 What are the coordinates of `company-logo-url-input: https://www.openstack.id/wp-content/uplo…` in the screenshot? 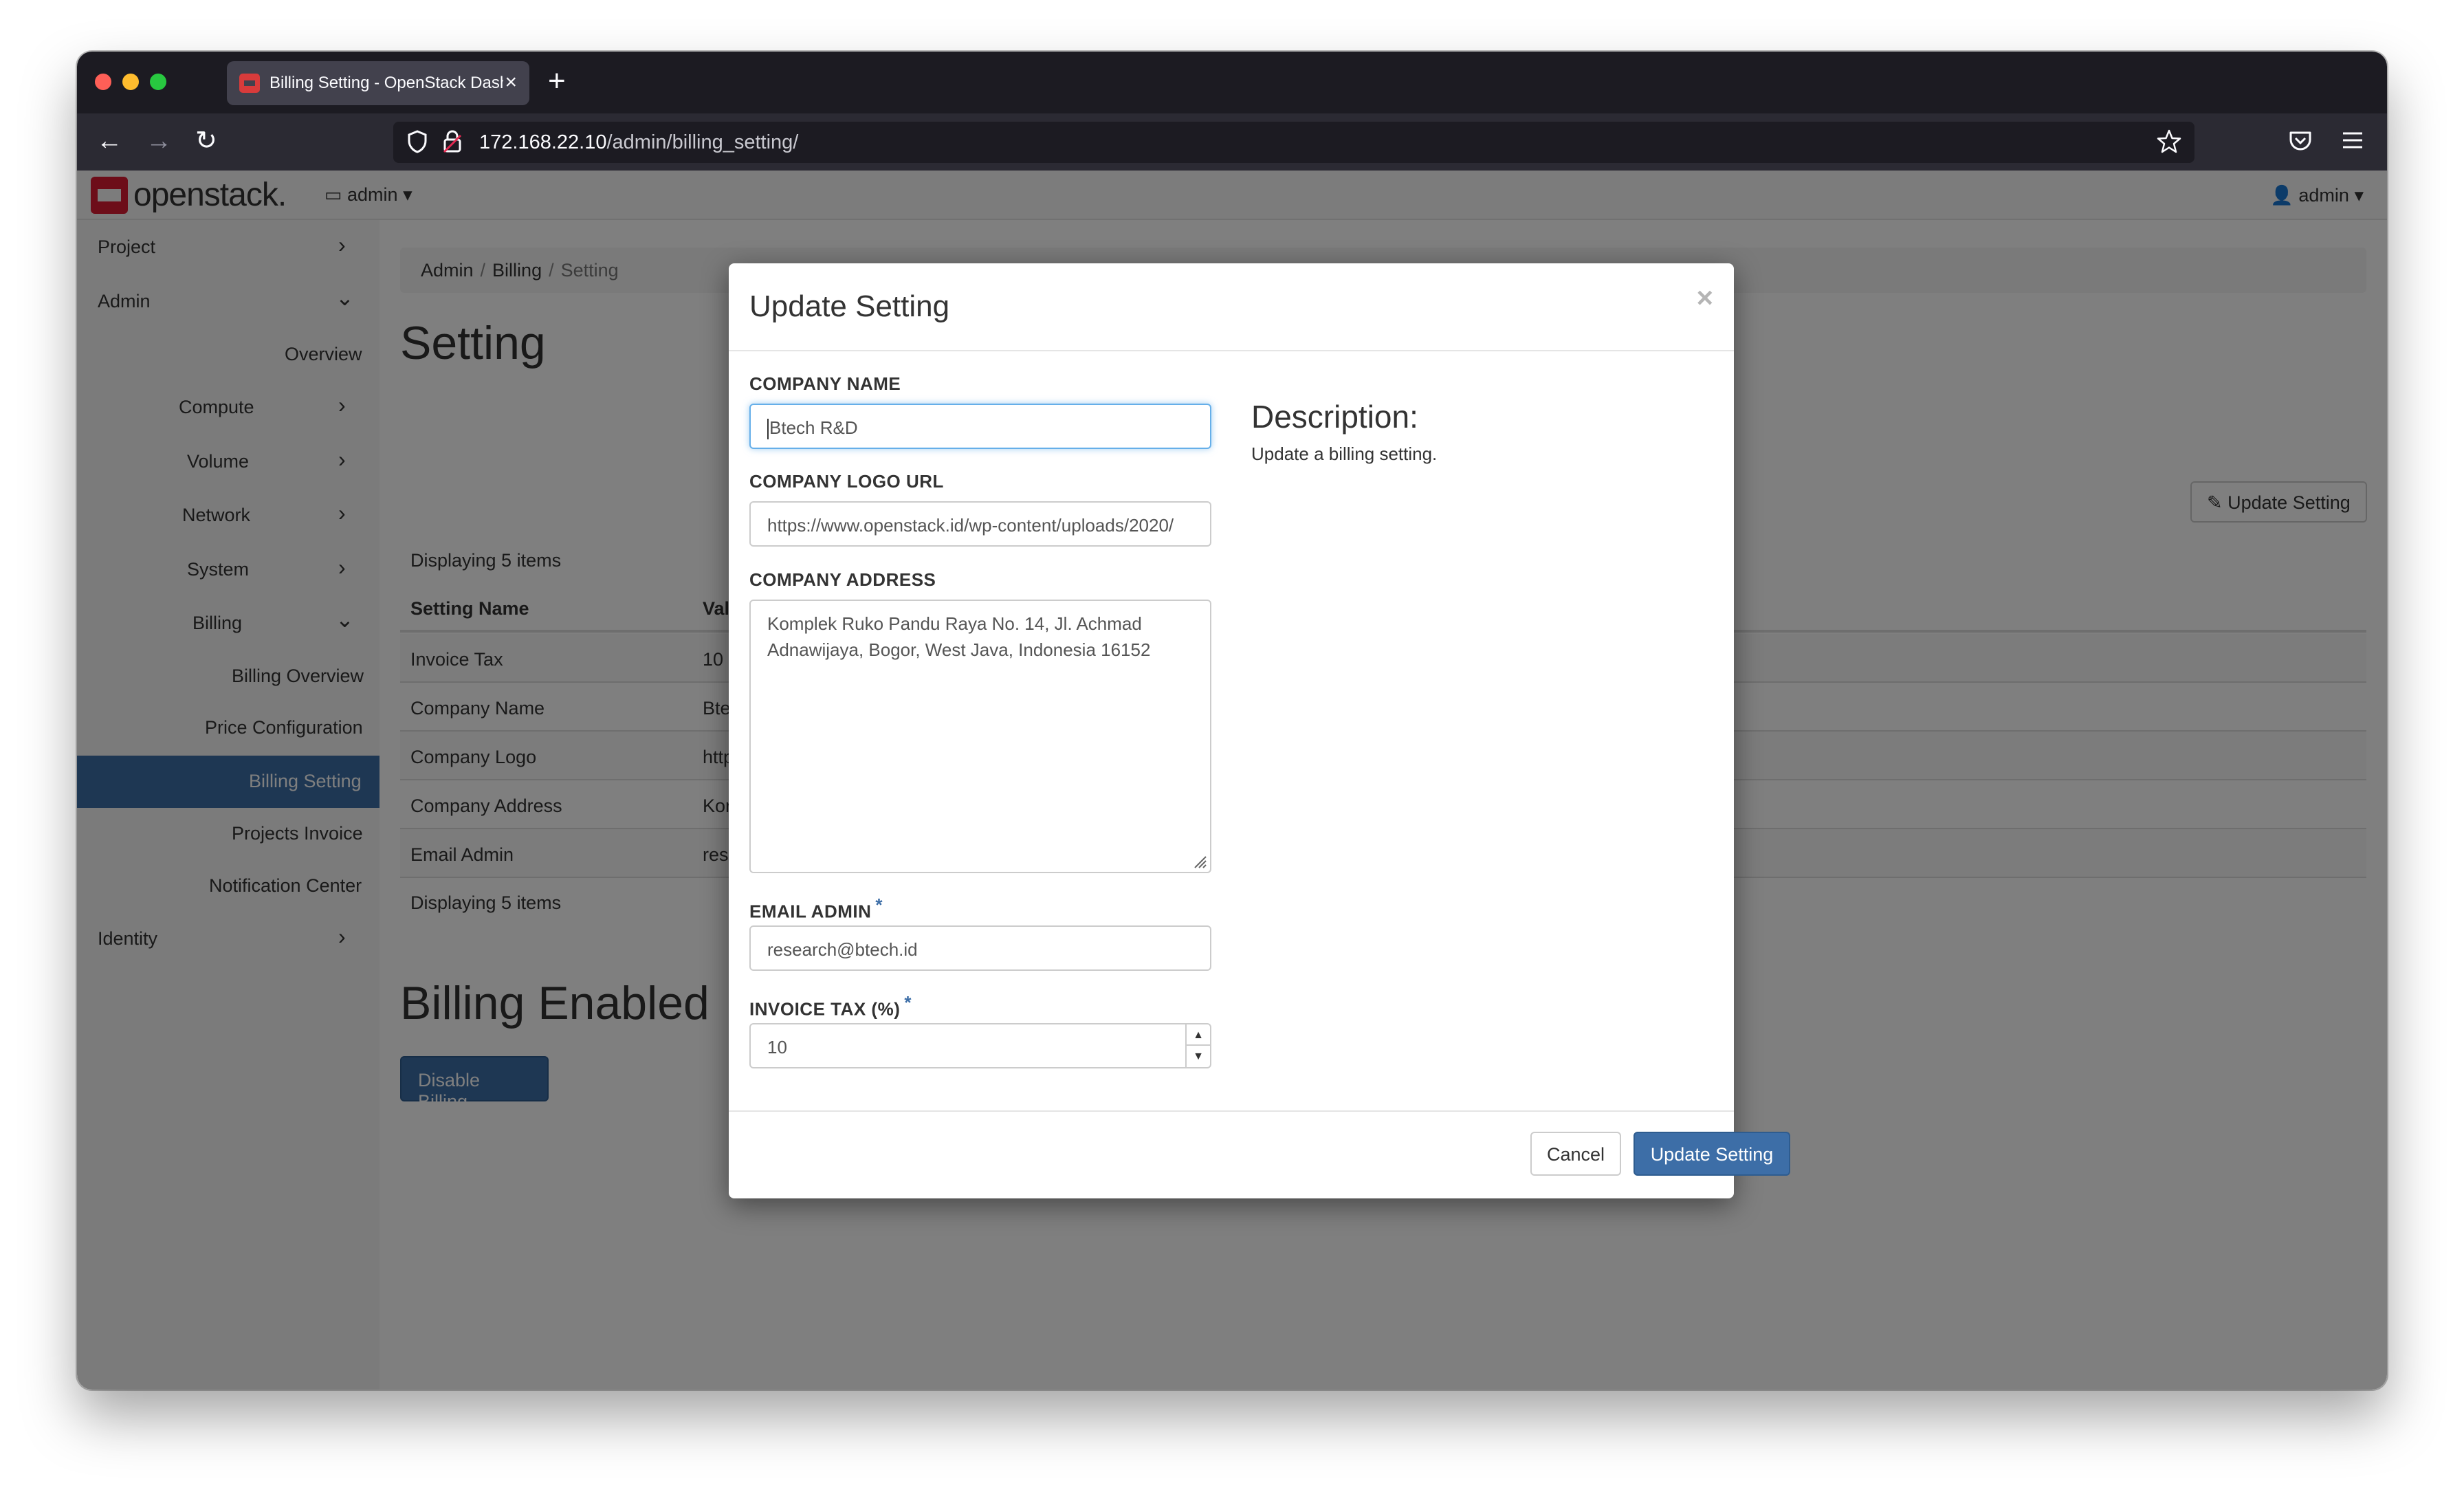 It's located at (980, 524).